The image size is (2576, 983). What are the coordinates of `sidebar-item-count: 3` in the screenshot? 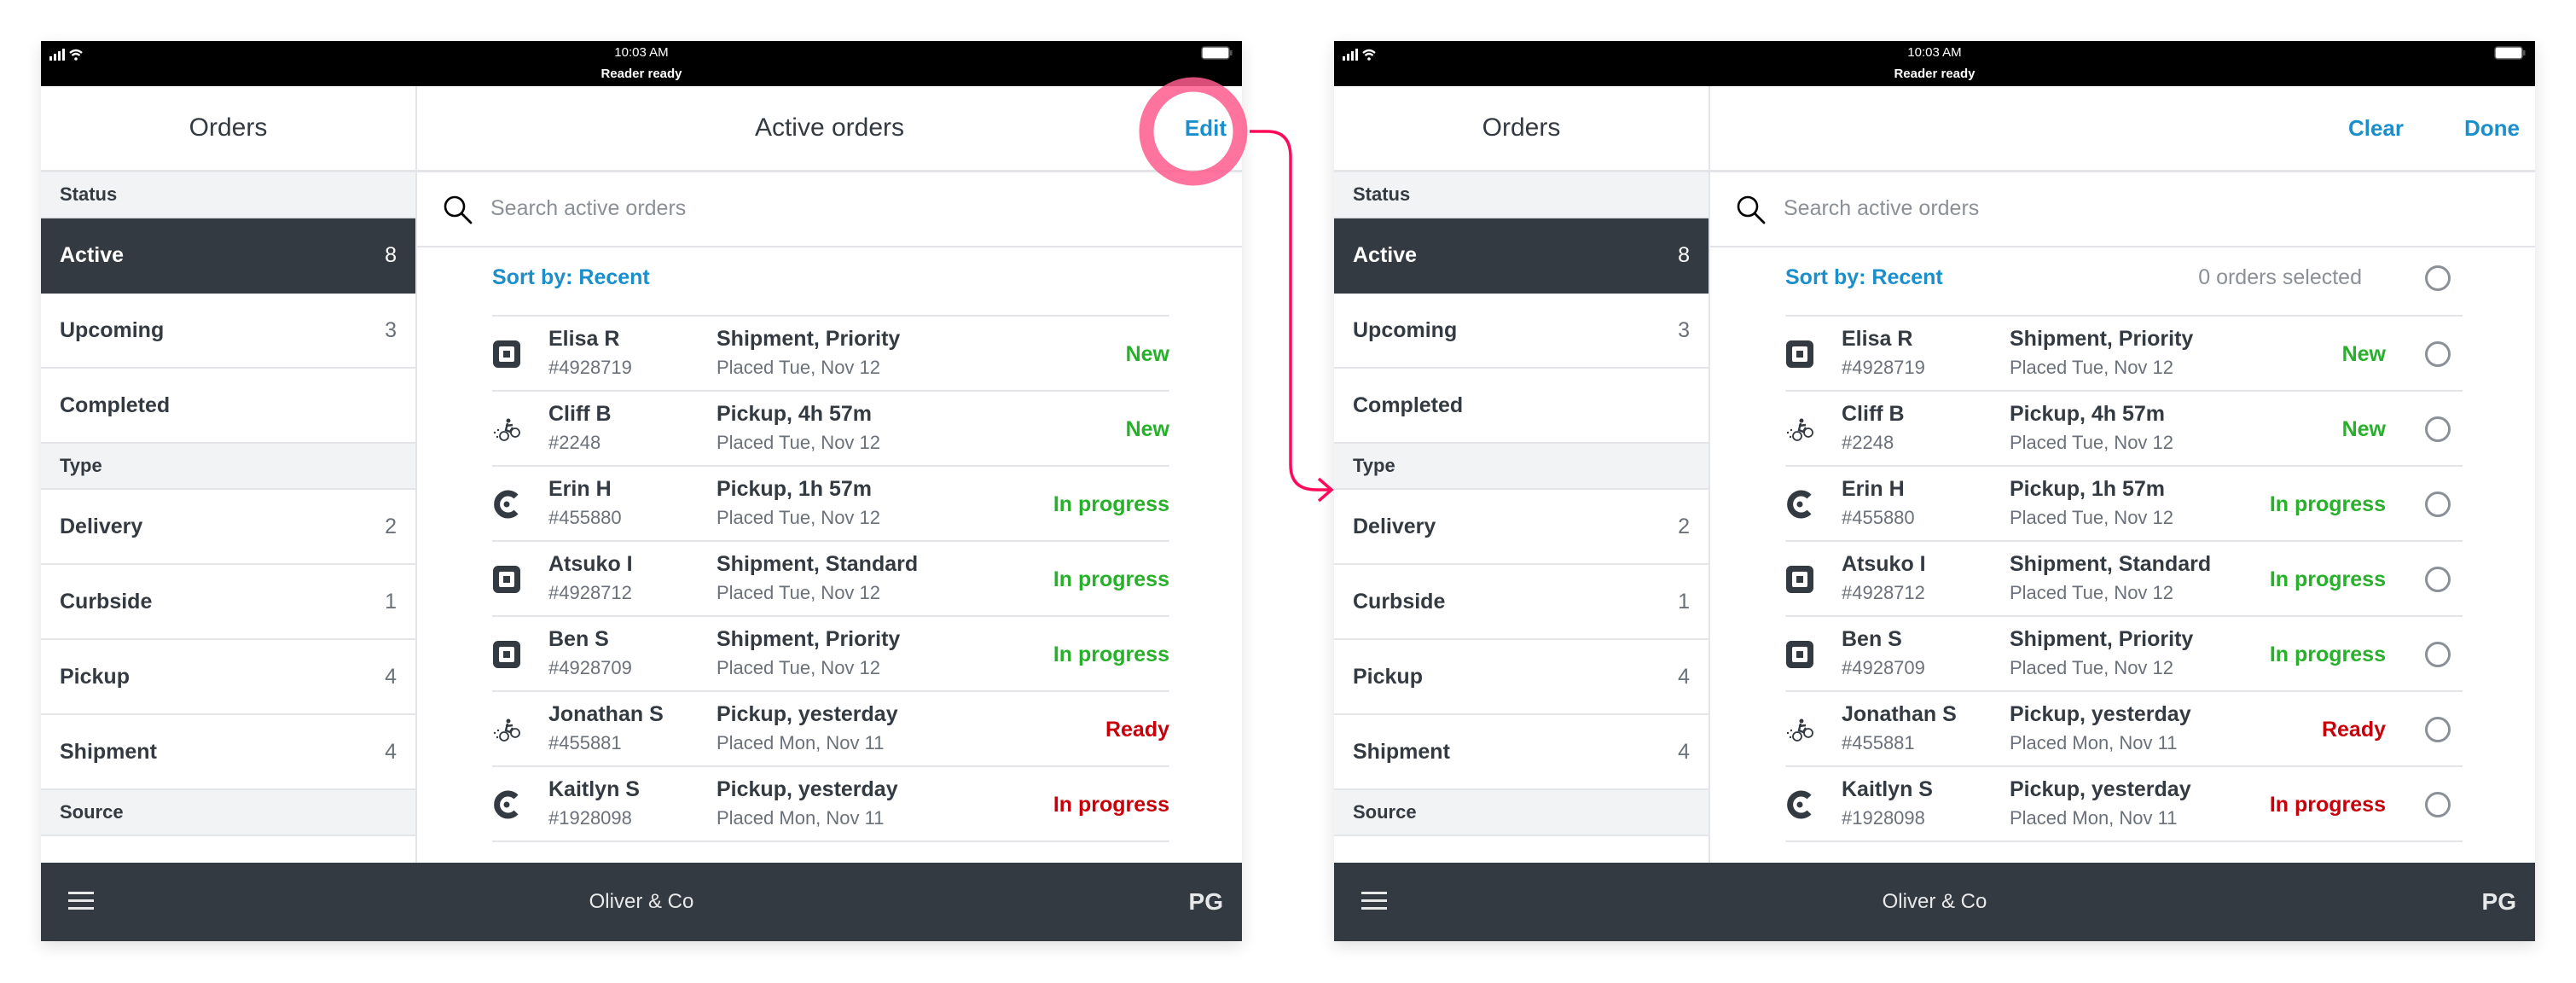 It's located at (391, 329).